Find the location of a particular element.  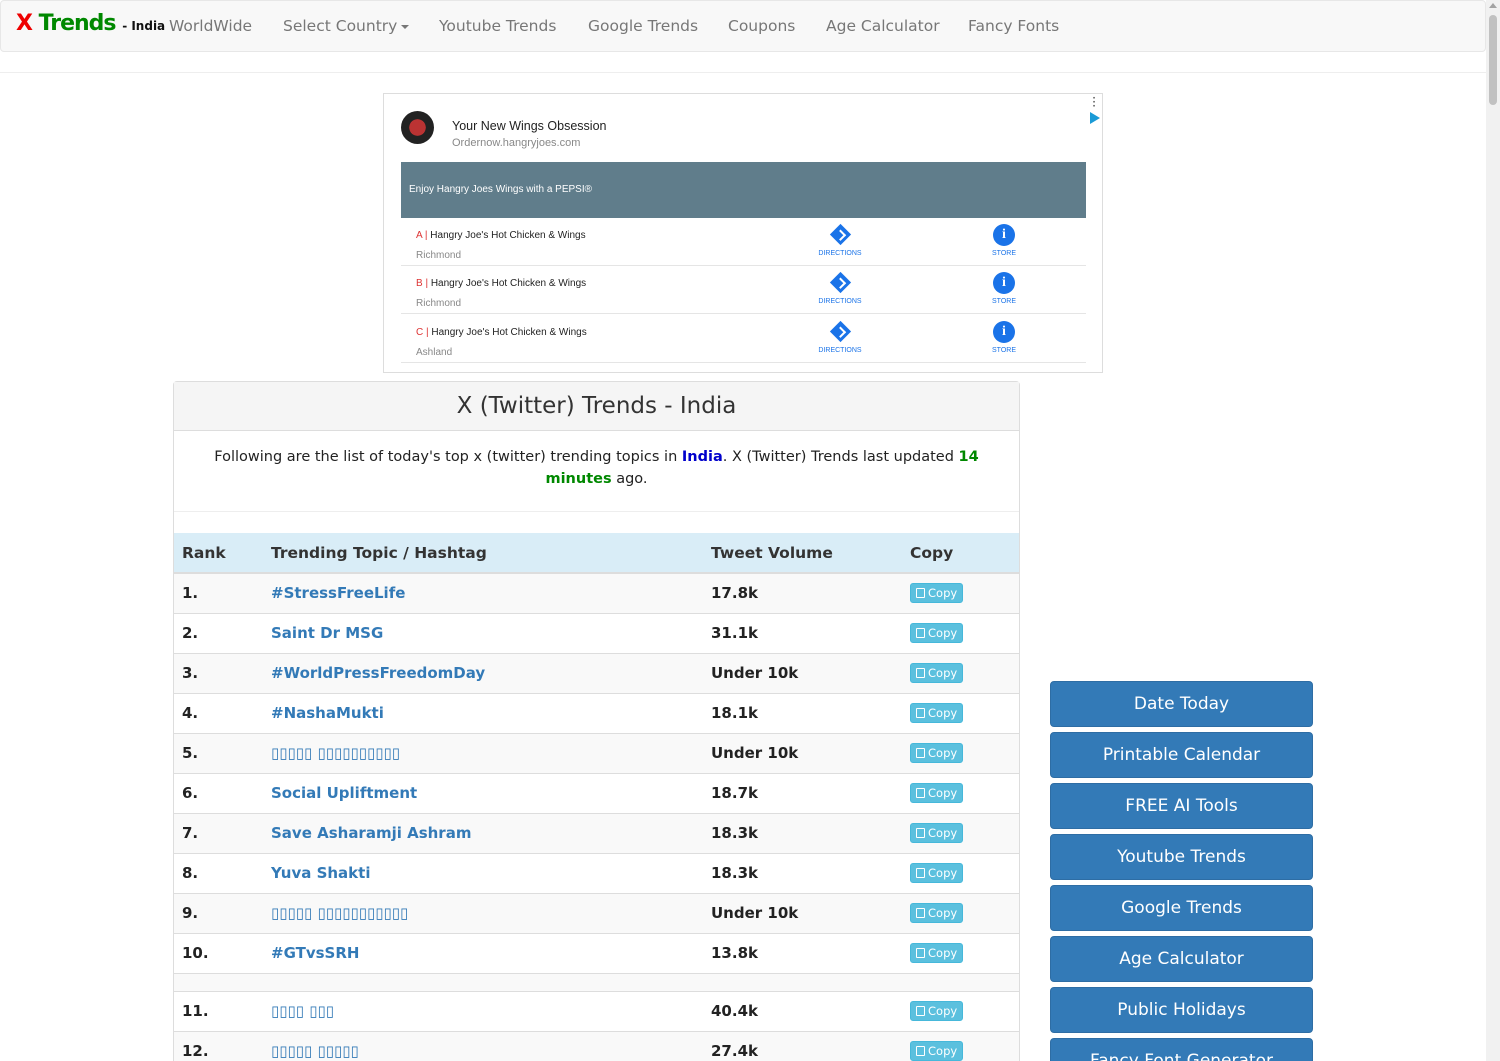

sidebar-button-youtube-trends: Youtube Trends is located at coordinates (1181, 857).